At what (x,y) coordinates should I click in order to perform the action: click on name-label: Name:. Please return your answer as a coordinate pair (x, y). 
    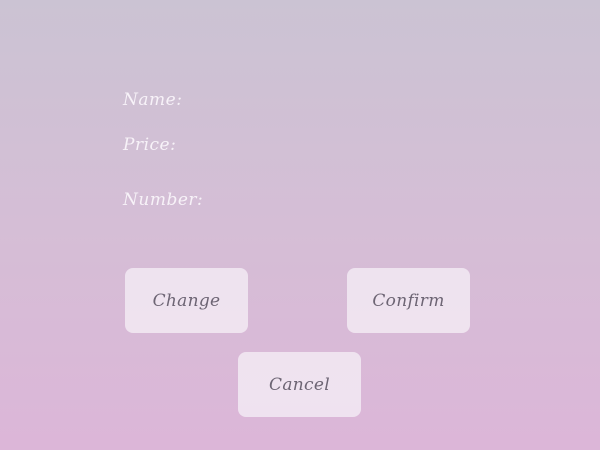
    Looking at the image, I should click on (153, 100).